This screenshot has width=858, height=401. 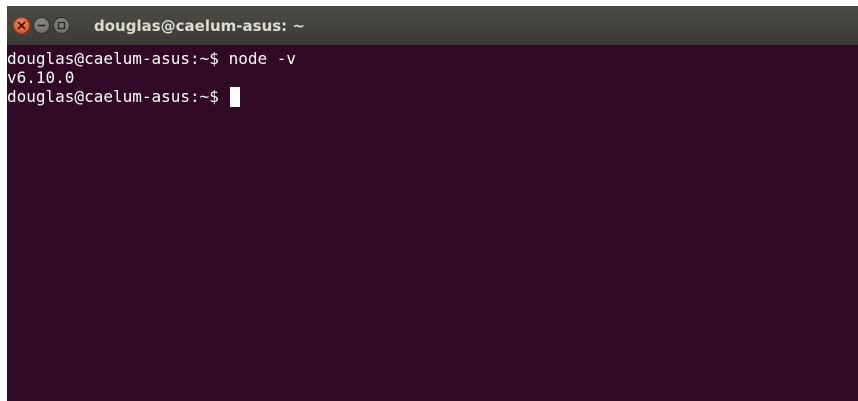 I want to click on maximize-icon, so click(x=61, y=25).